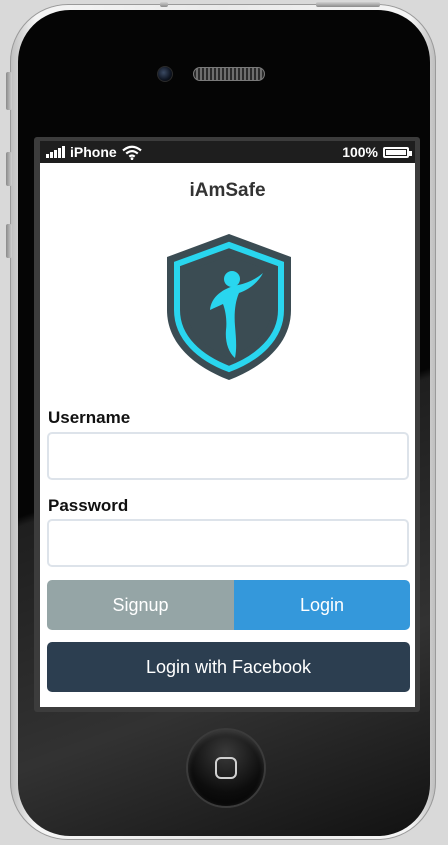 This screenshot has width=448, height=845. What do you see at coordinates (9, 241) in the screenshot?
I see `volume-down-button` at bounding box center [9, 241].